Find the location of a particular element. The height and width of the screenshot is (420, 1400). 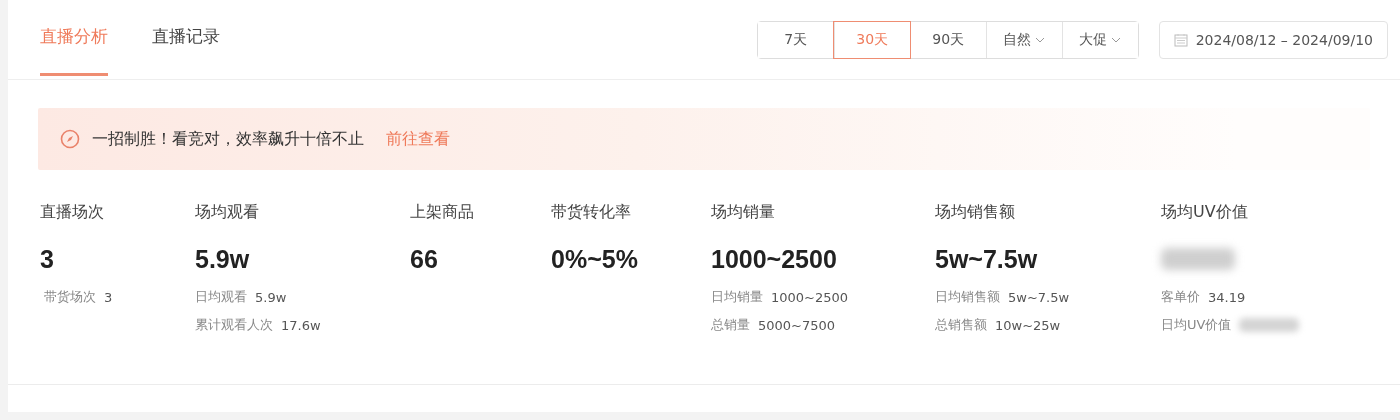

metric-value: 0%~5% is located at coordinates (595, 259).